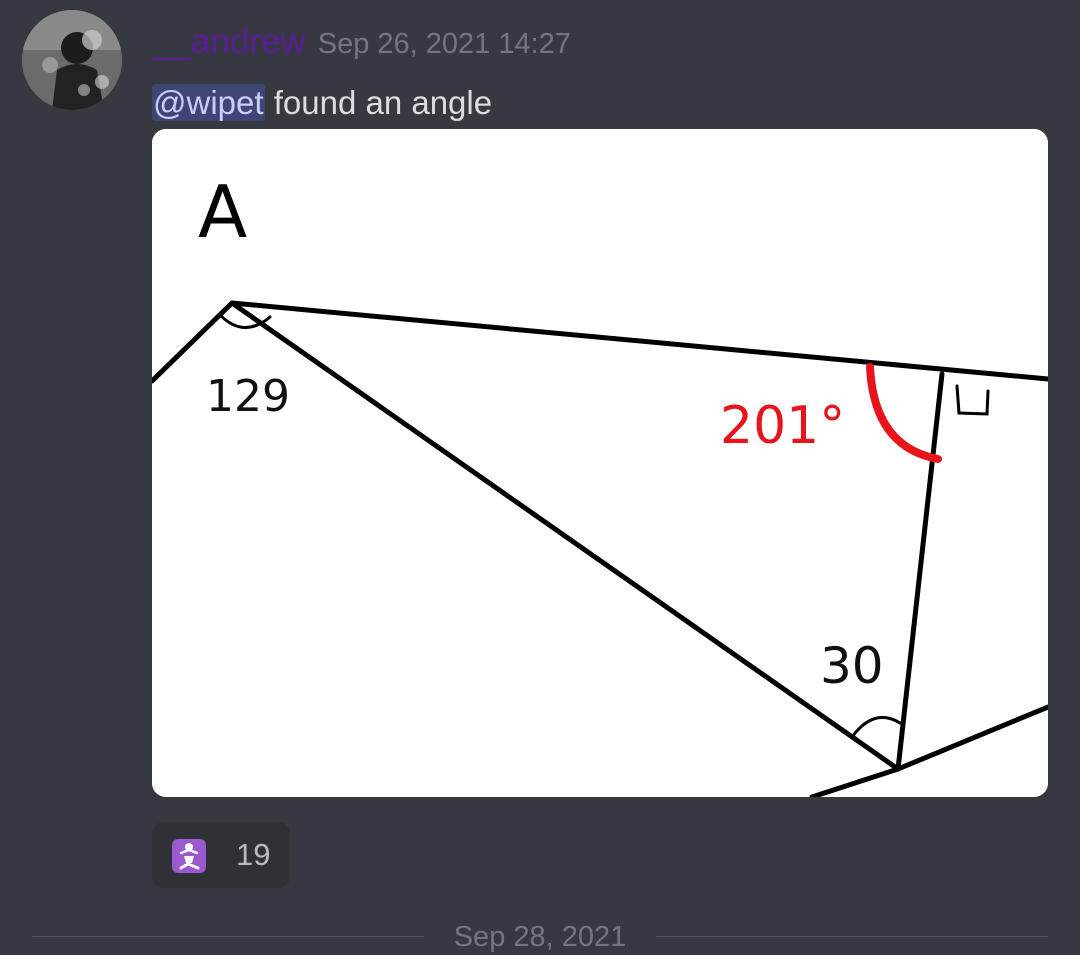 This screenshot has width=1080, height=955. Describe the element at coordinates (222, 212) in the screenshot. I see `diagram-letter: A` at that location.